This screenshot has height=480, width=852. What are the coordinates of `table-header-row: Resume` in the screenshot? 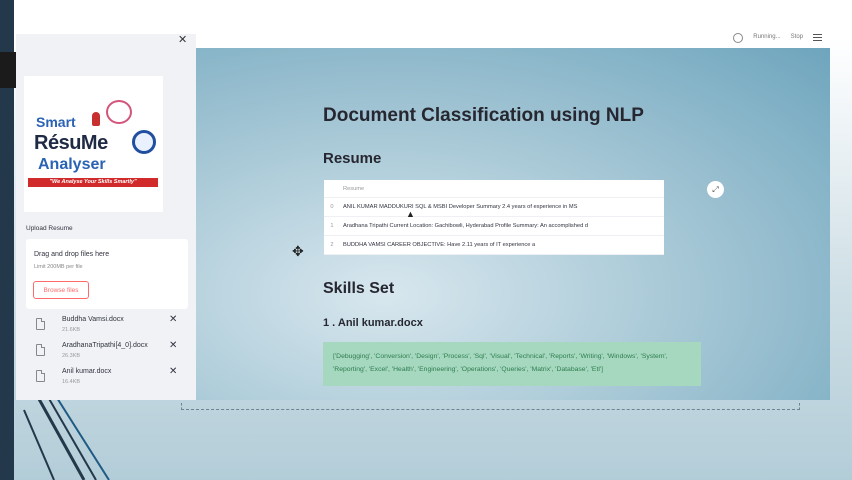 It's located at (494, 189).